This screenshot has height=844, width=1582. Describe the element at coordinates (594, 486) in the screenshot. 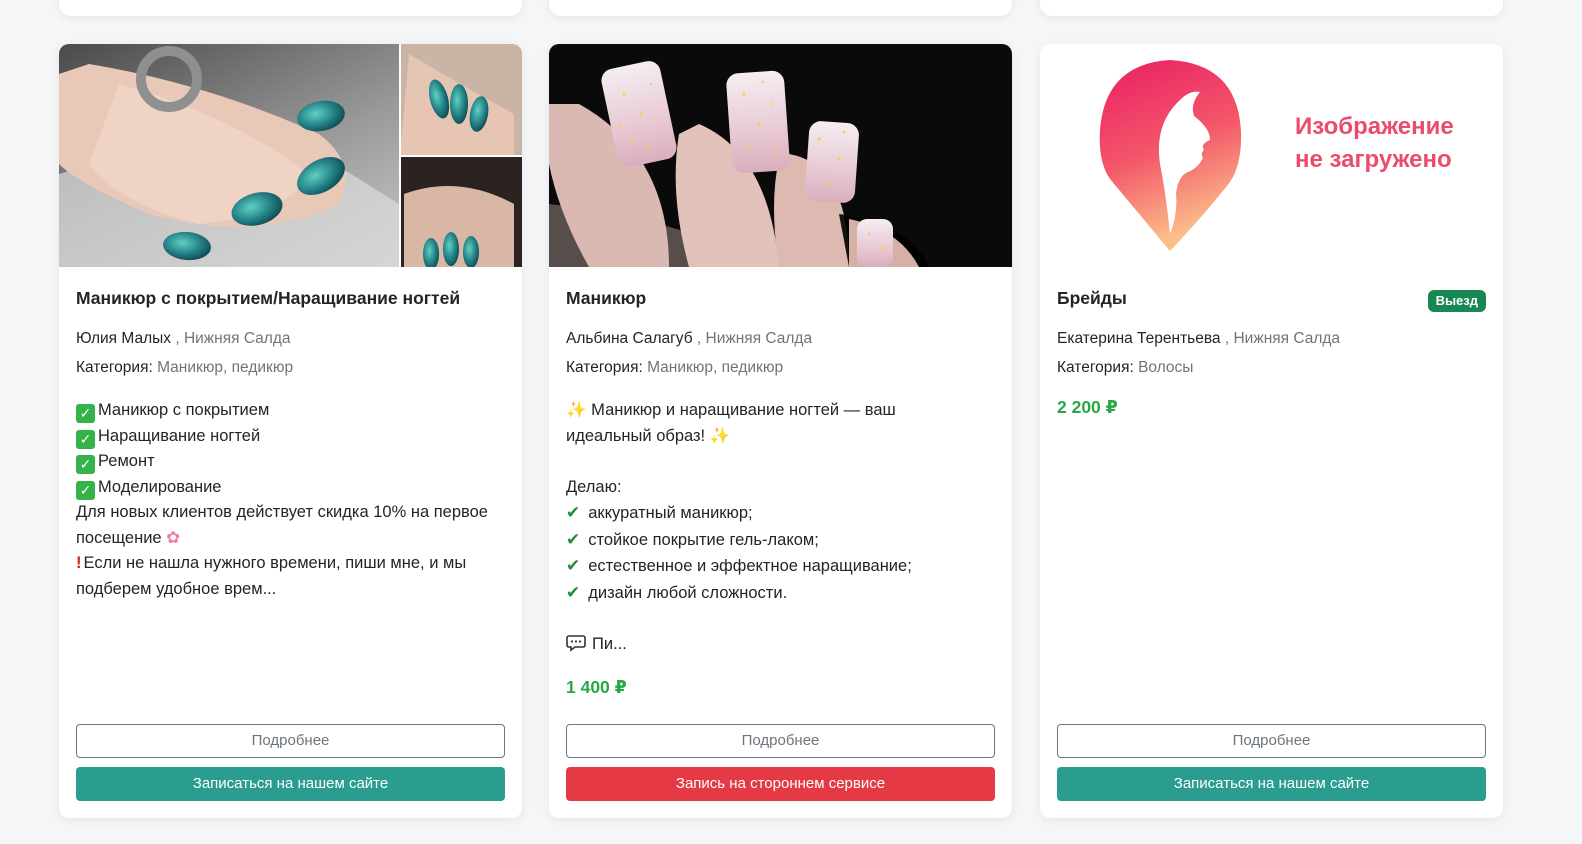

I see `desc-line: Делаю:` at that location.